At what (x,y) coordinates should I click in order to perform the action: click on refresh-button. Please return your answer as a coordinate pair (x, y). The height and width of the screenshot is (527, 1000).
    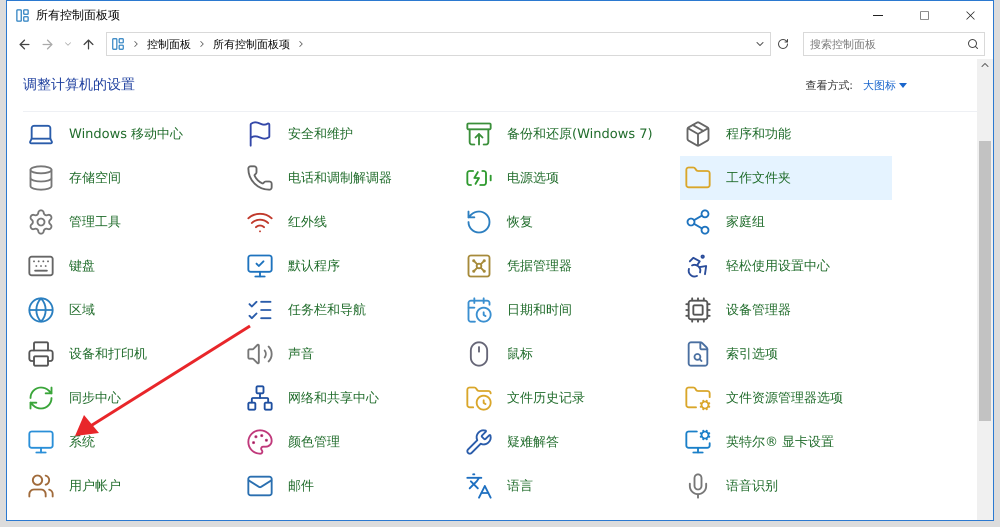
    Looking at the image, I should click on (783, 44).